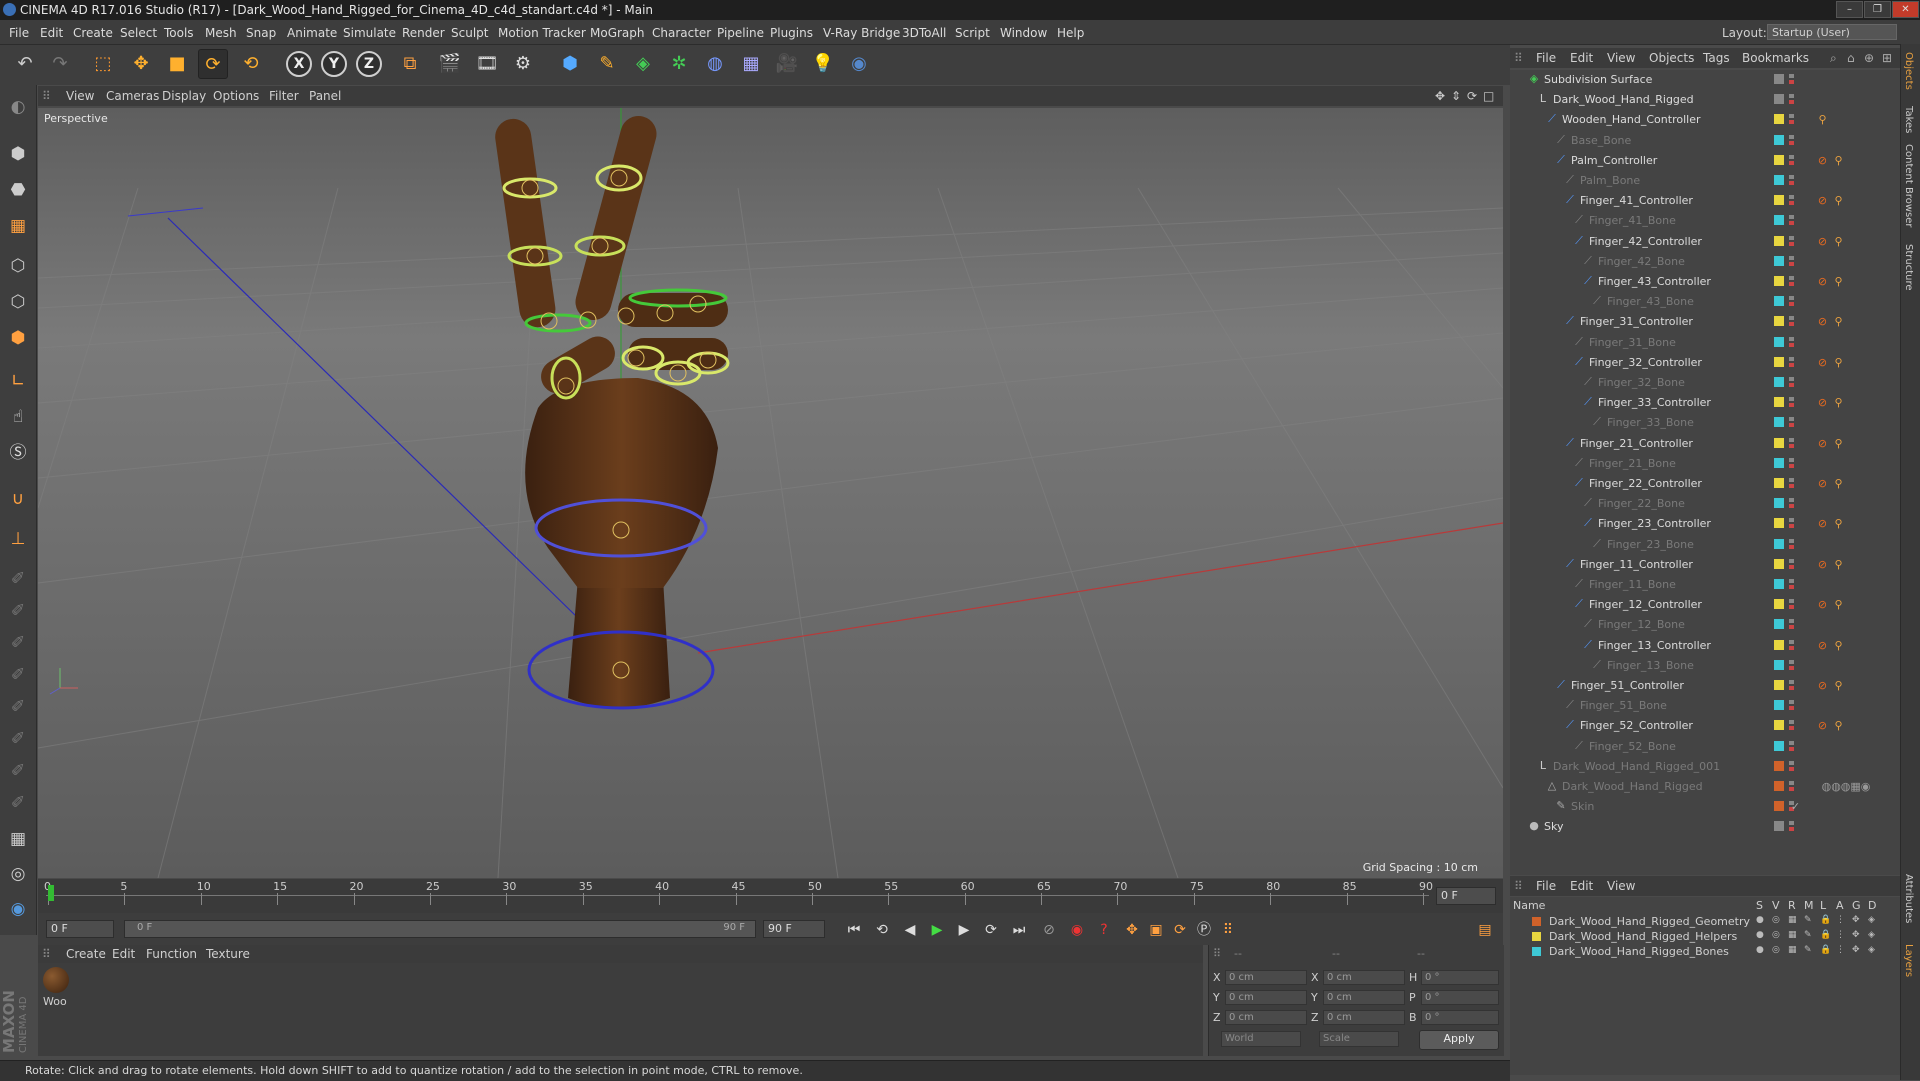 This screenshot has width=1920, height=1081. I want to click on material-tags-icon: ◍◍◍▦◉, so click(1846, 786).